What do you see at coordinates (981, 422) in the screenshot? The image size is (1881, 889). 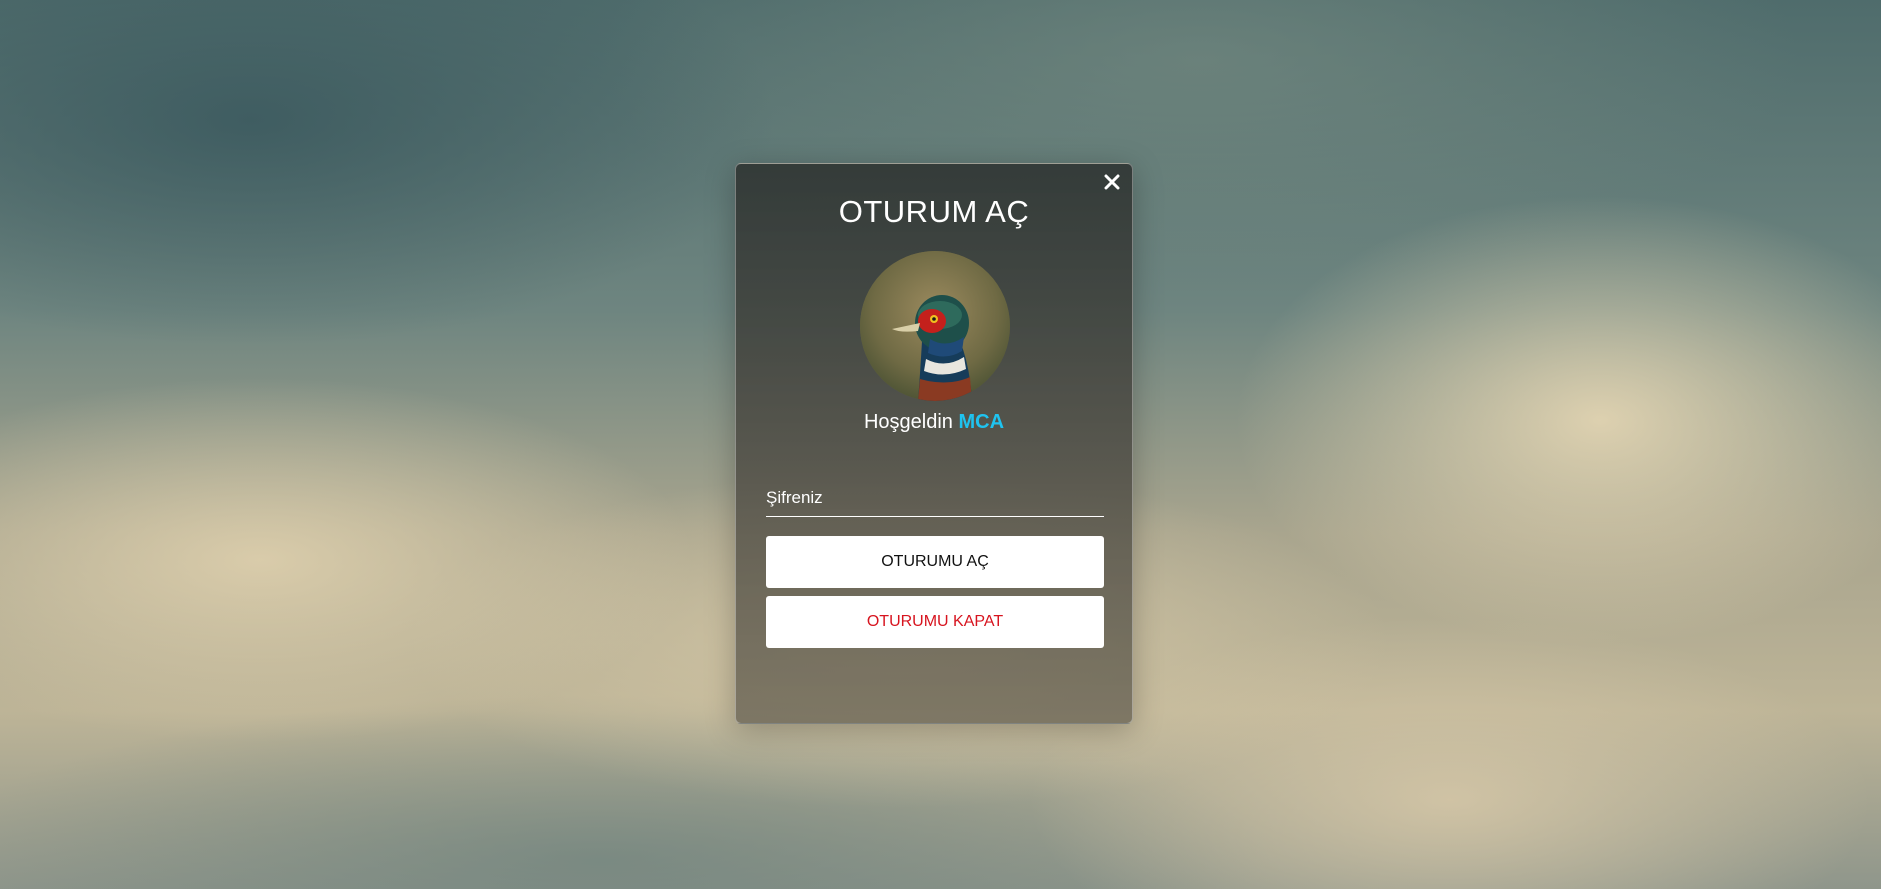 I see `username-label: MCA` at bounding box center [981, 422].